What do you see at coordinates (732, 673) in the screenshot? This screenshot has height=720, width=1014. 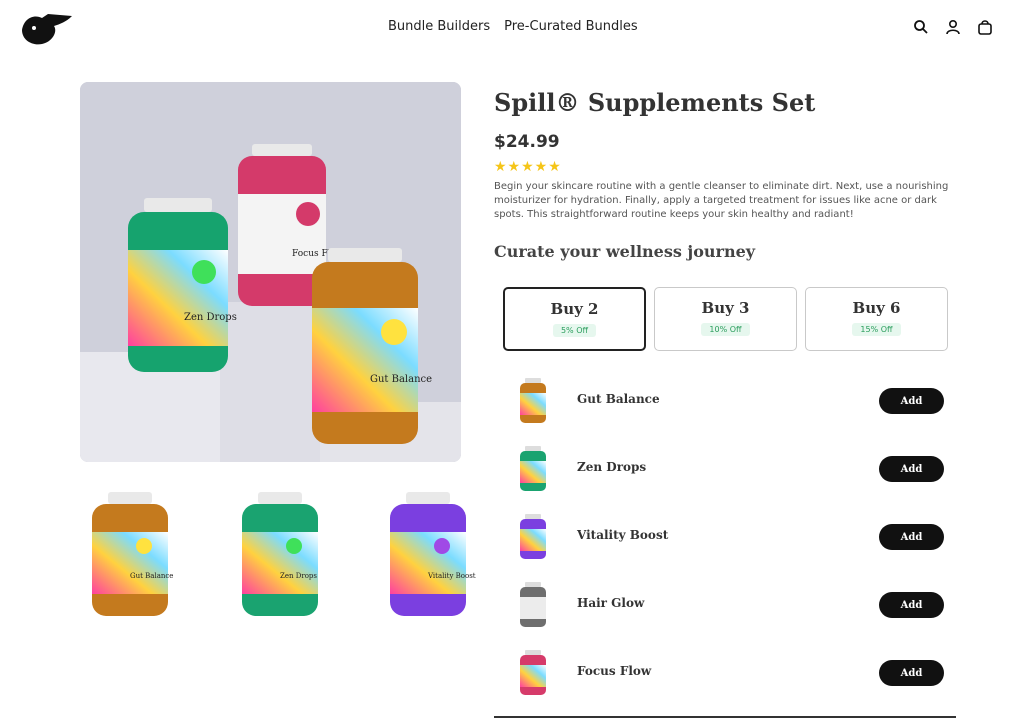 I see `list-item-focus-flow: Focus Flow Add` at bounding box center [732, 673].